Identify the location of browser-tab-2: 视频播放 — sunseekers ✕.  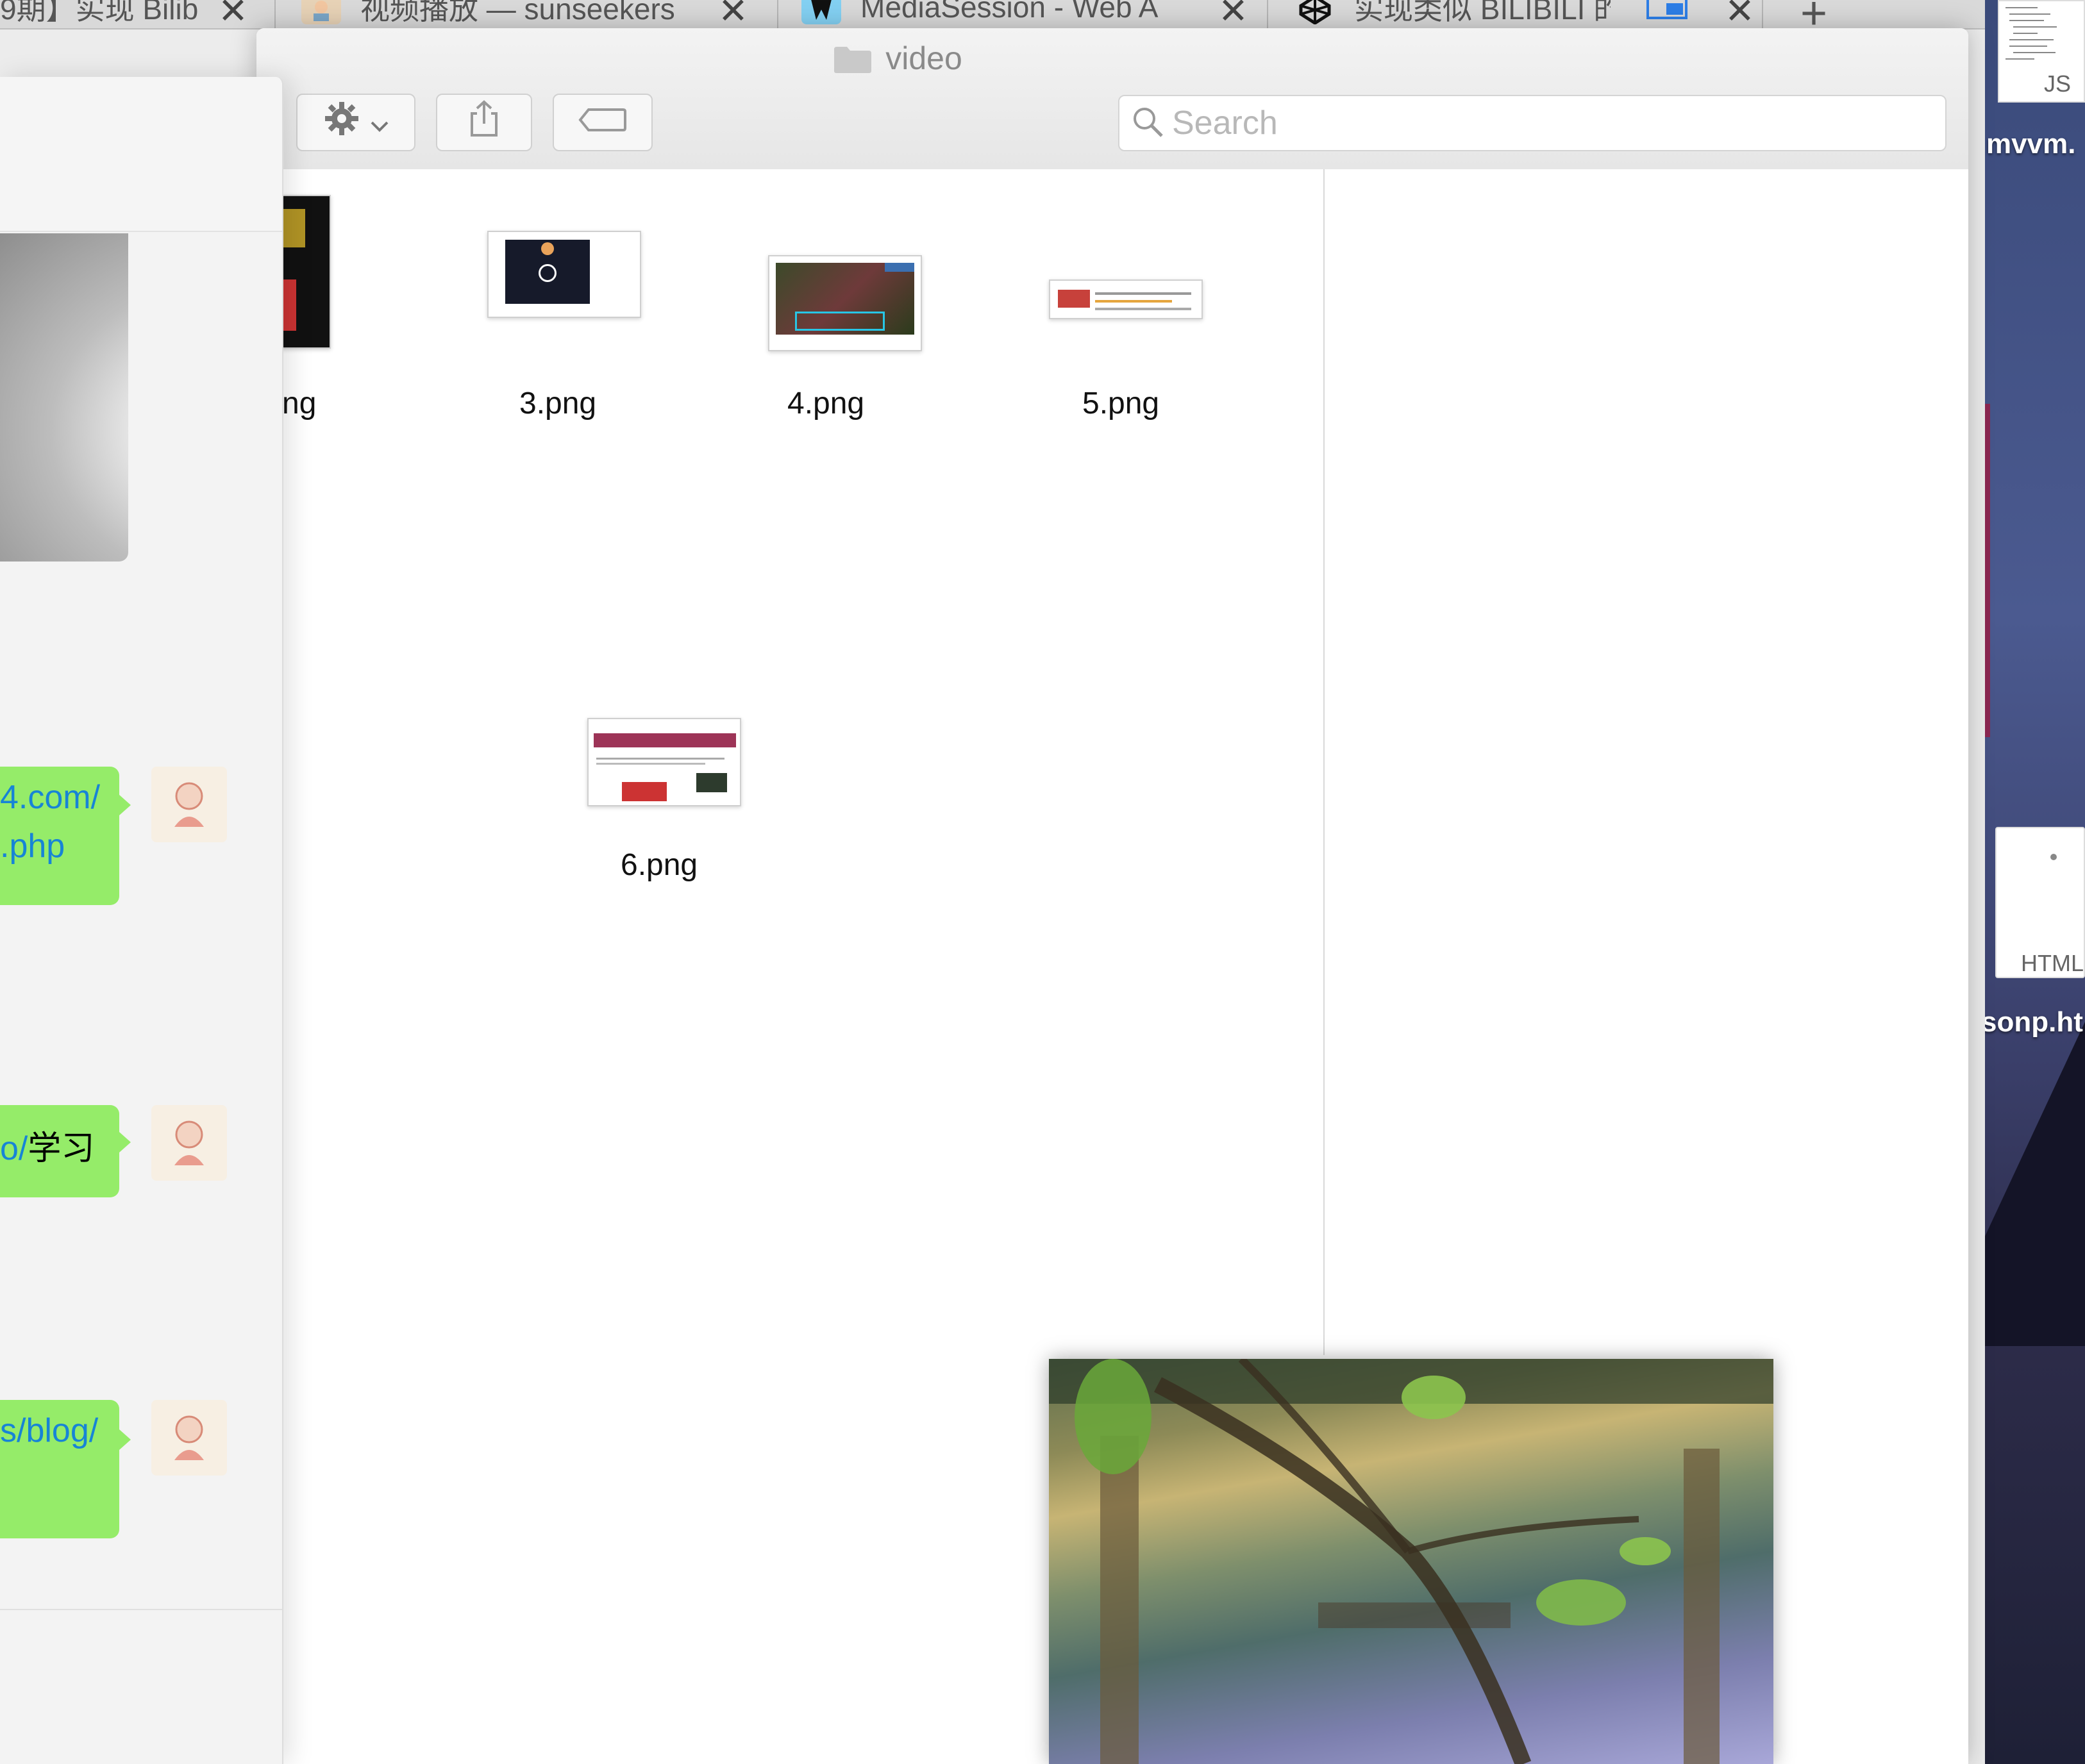
(535, 14).